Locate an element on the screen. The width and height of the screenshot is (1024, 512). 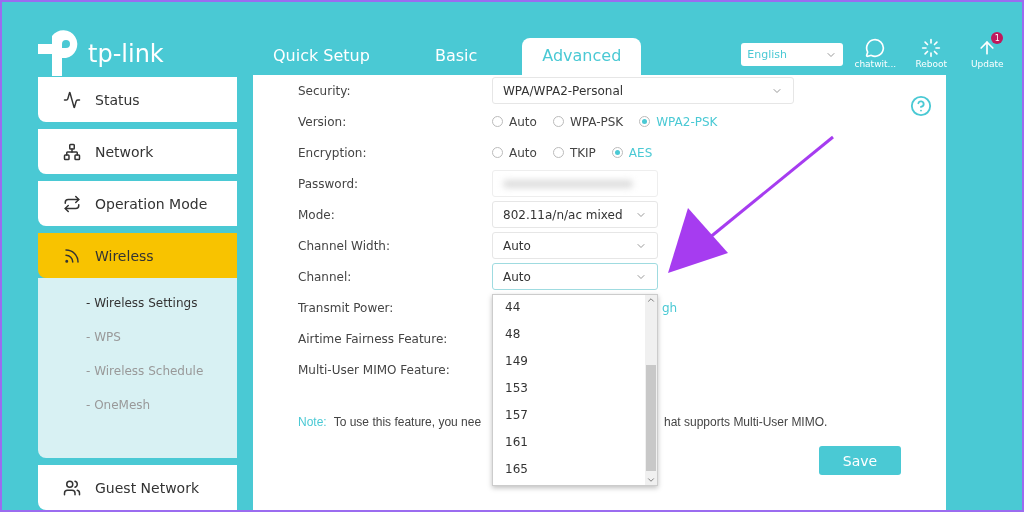
wireless-icon is located at coordinates (72, 255).